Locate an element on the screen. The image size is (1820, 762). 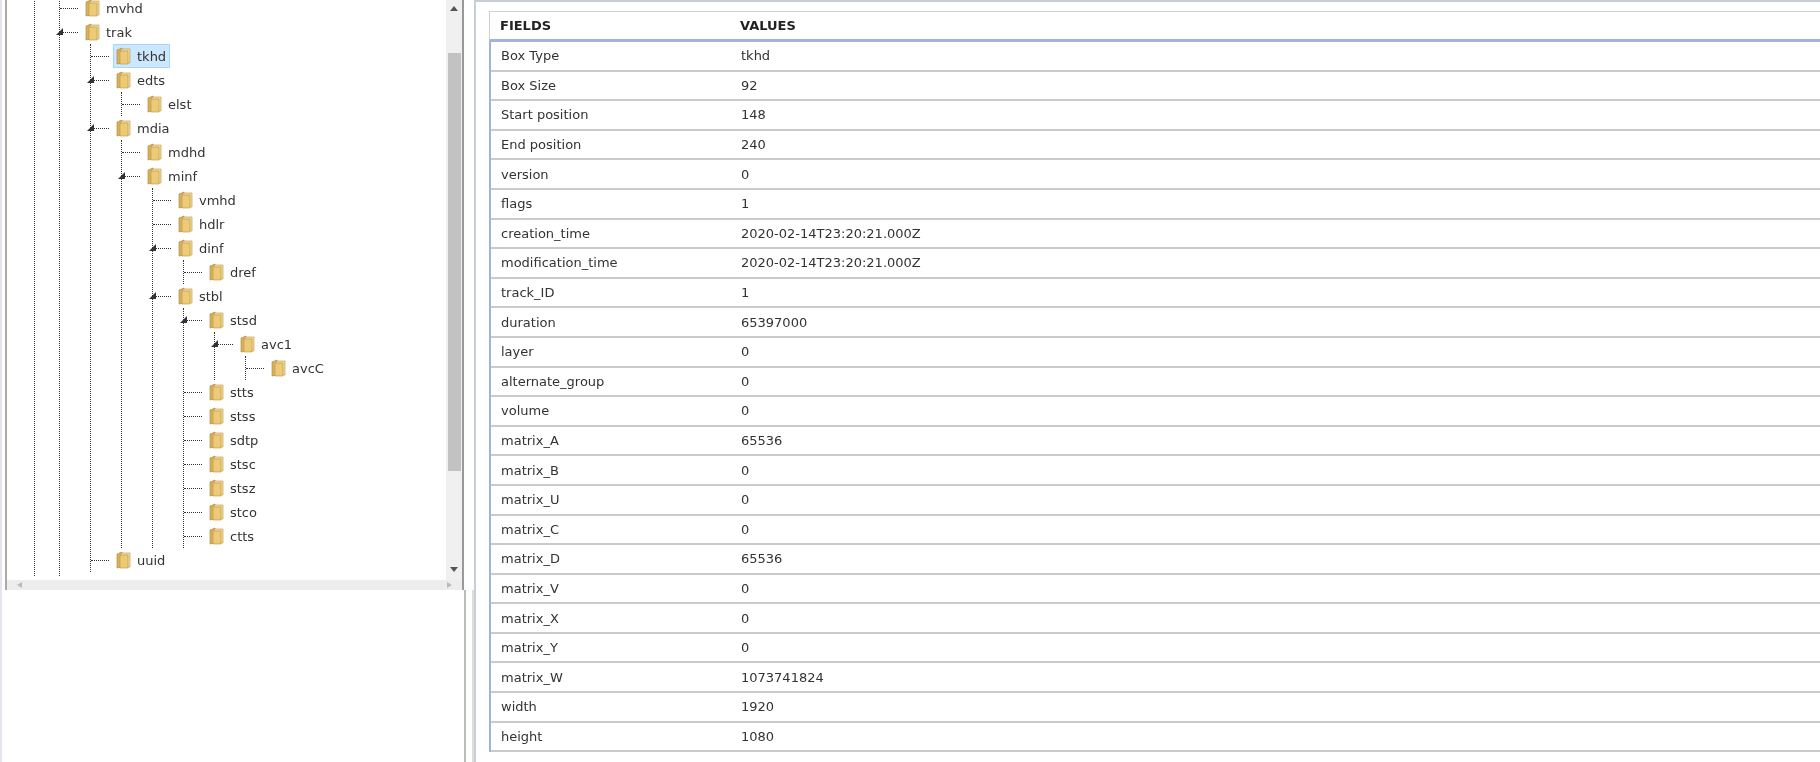
tree-item: mdia is located at coordinates (143, 128).